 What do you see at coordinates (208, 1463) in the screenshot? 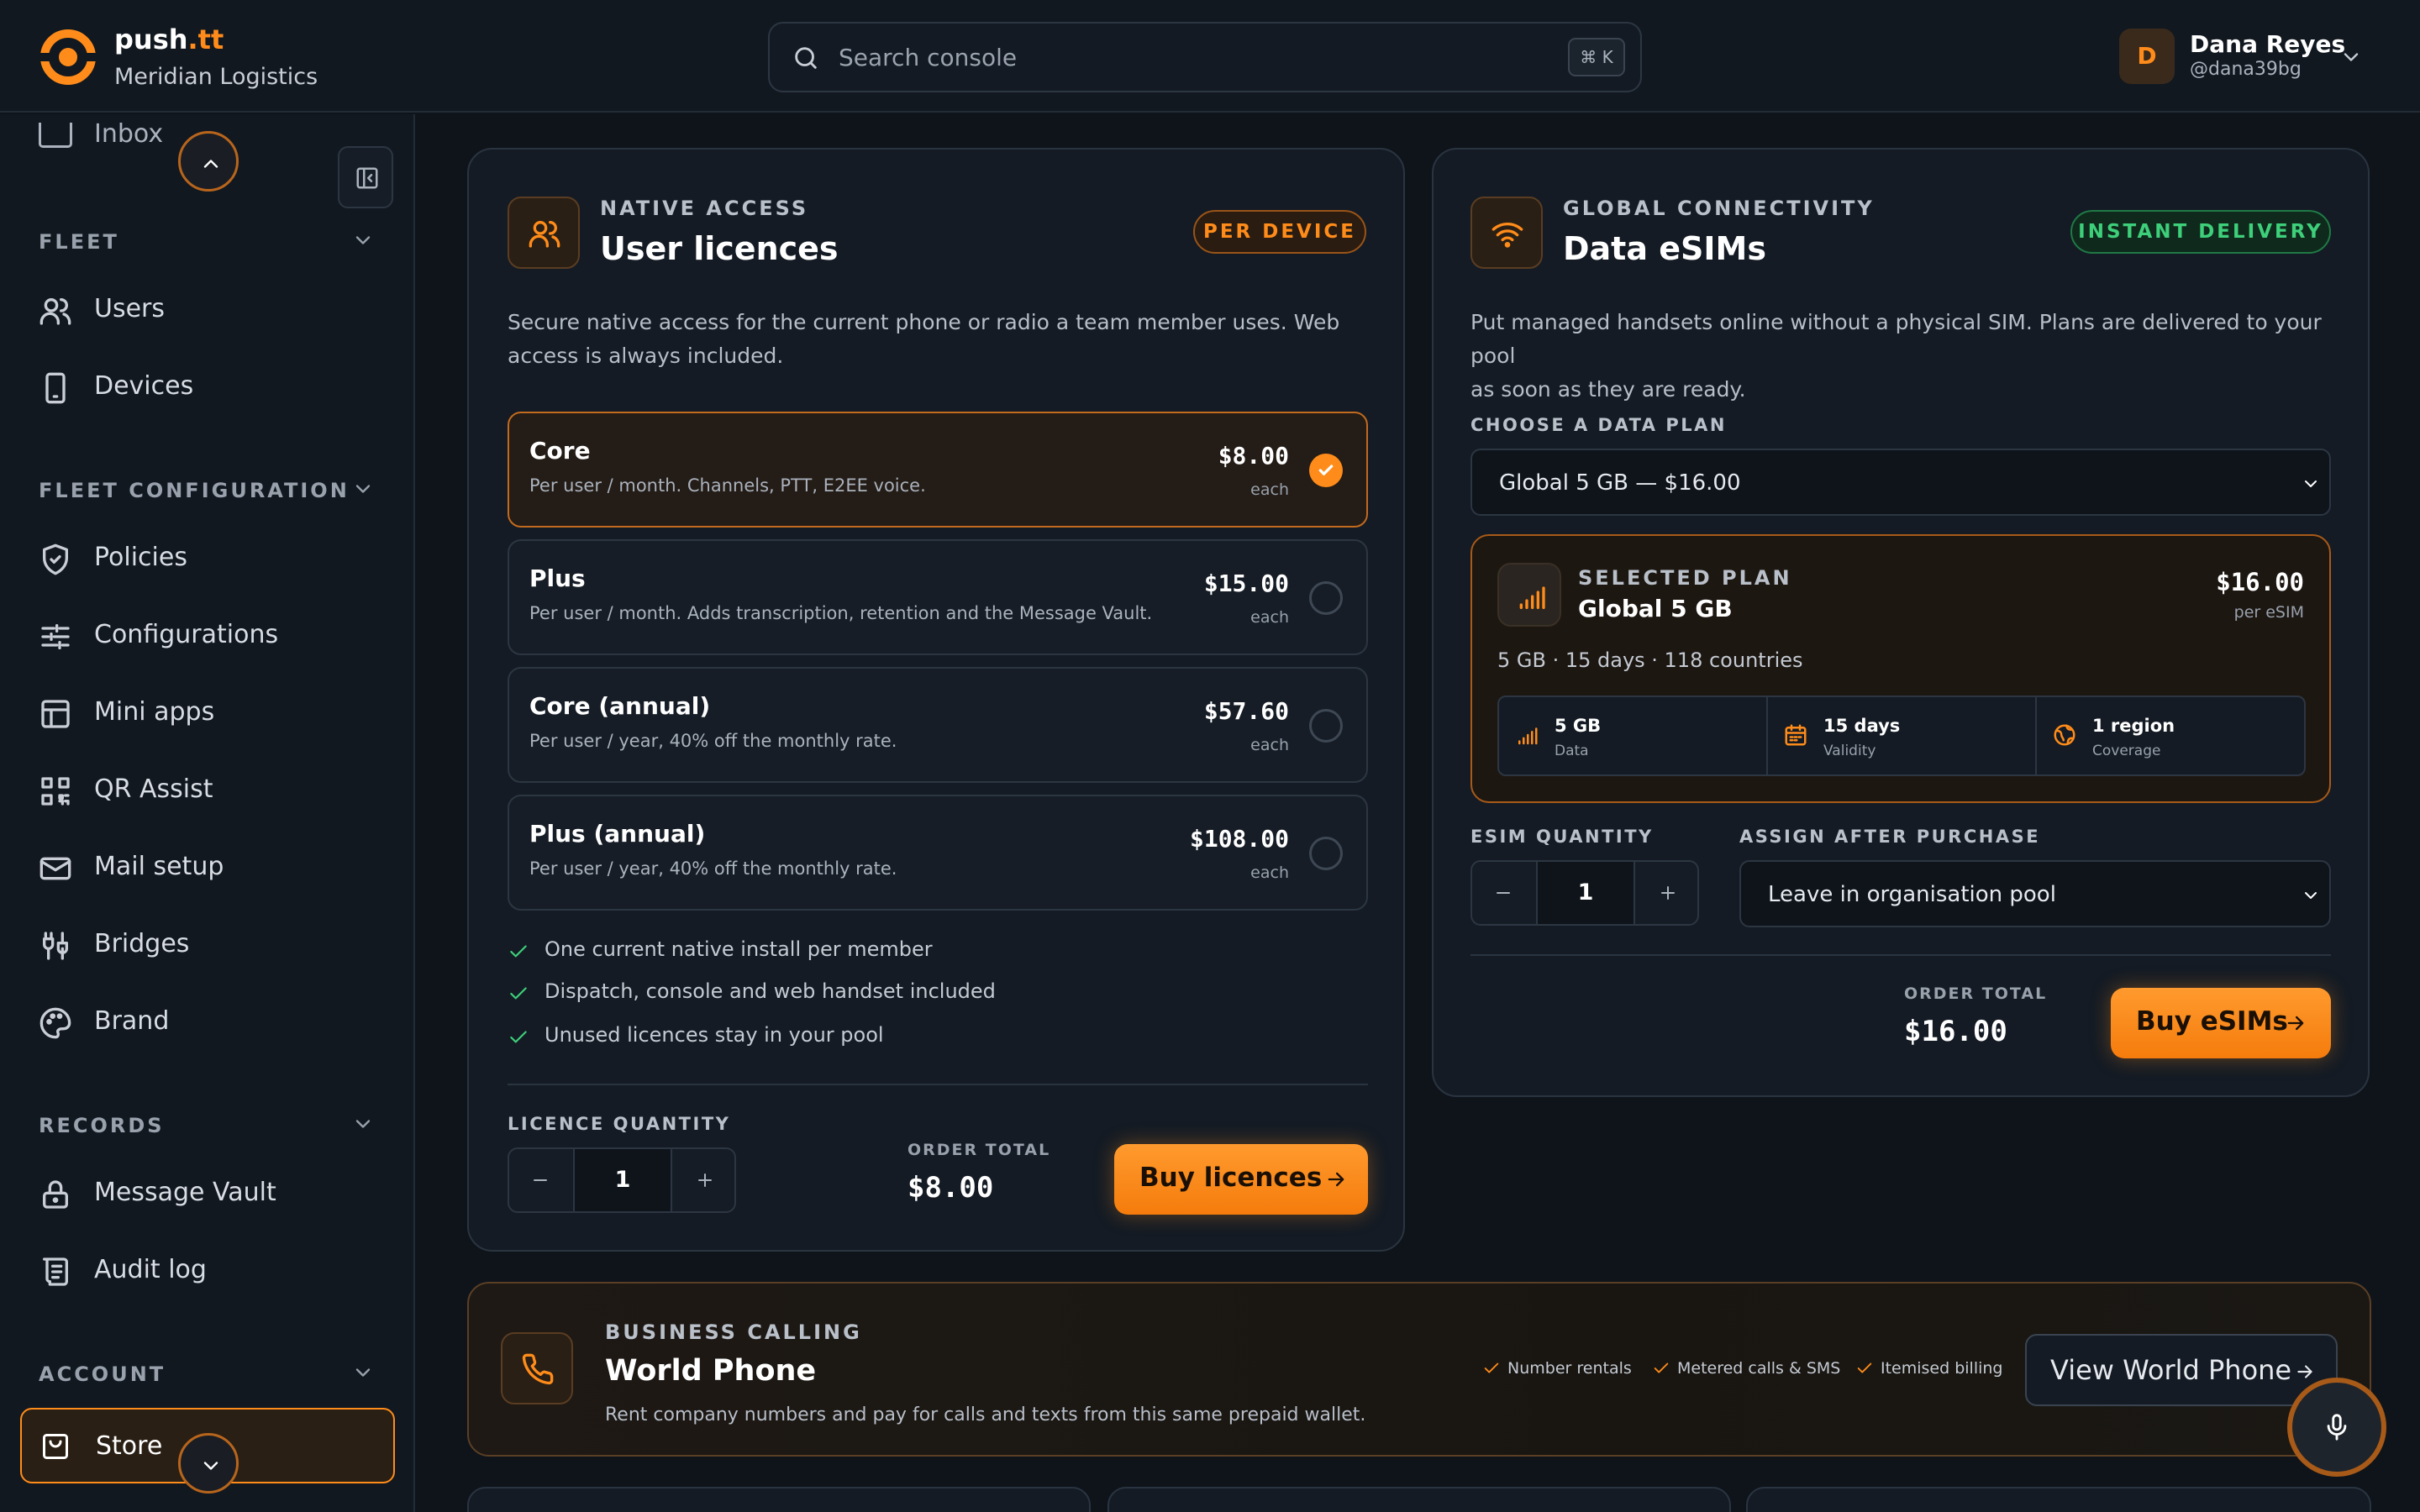
I see `scroll-down-button` at bounding box center [208, 1463].